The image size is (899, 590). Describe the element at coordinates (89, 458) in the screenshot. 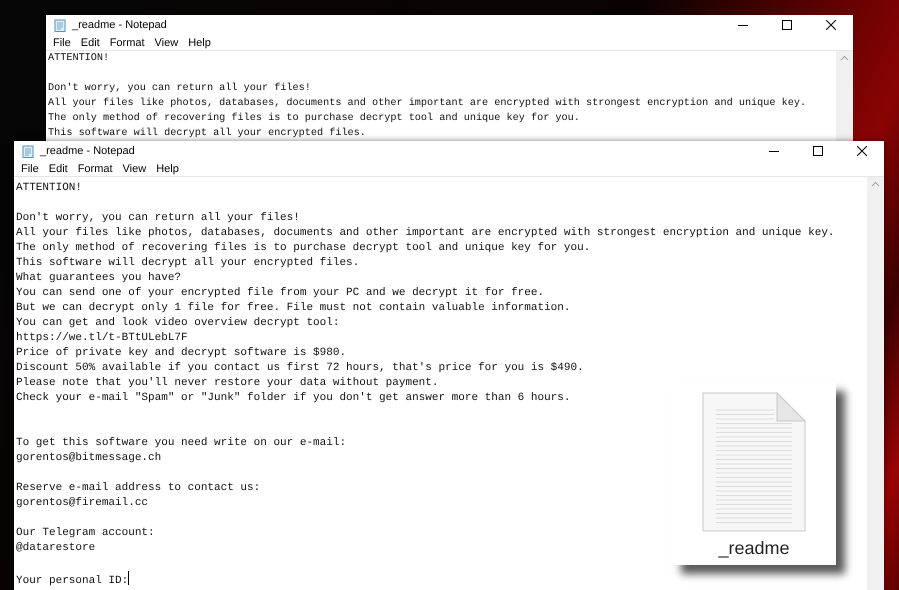

I see `text-line: gorentos@bitmessage.ch` at that location.